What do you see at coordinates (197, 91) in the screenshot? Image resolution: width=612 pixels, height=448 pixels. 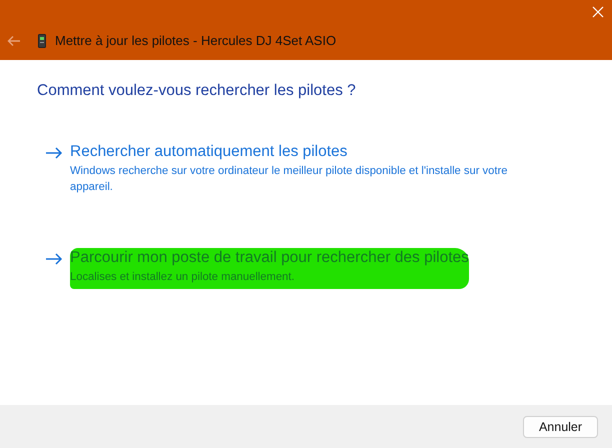 I see `dialog-heading: Comment voulez-vous rechercher les pilotes ?` at bounding box center [197, 91].